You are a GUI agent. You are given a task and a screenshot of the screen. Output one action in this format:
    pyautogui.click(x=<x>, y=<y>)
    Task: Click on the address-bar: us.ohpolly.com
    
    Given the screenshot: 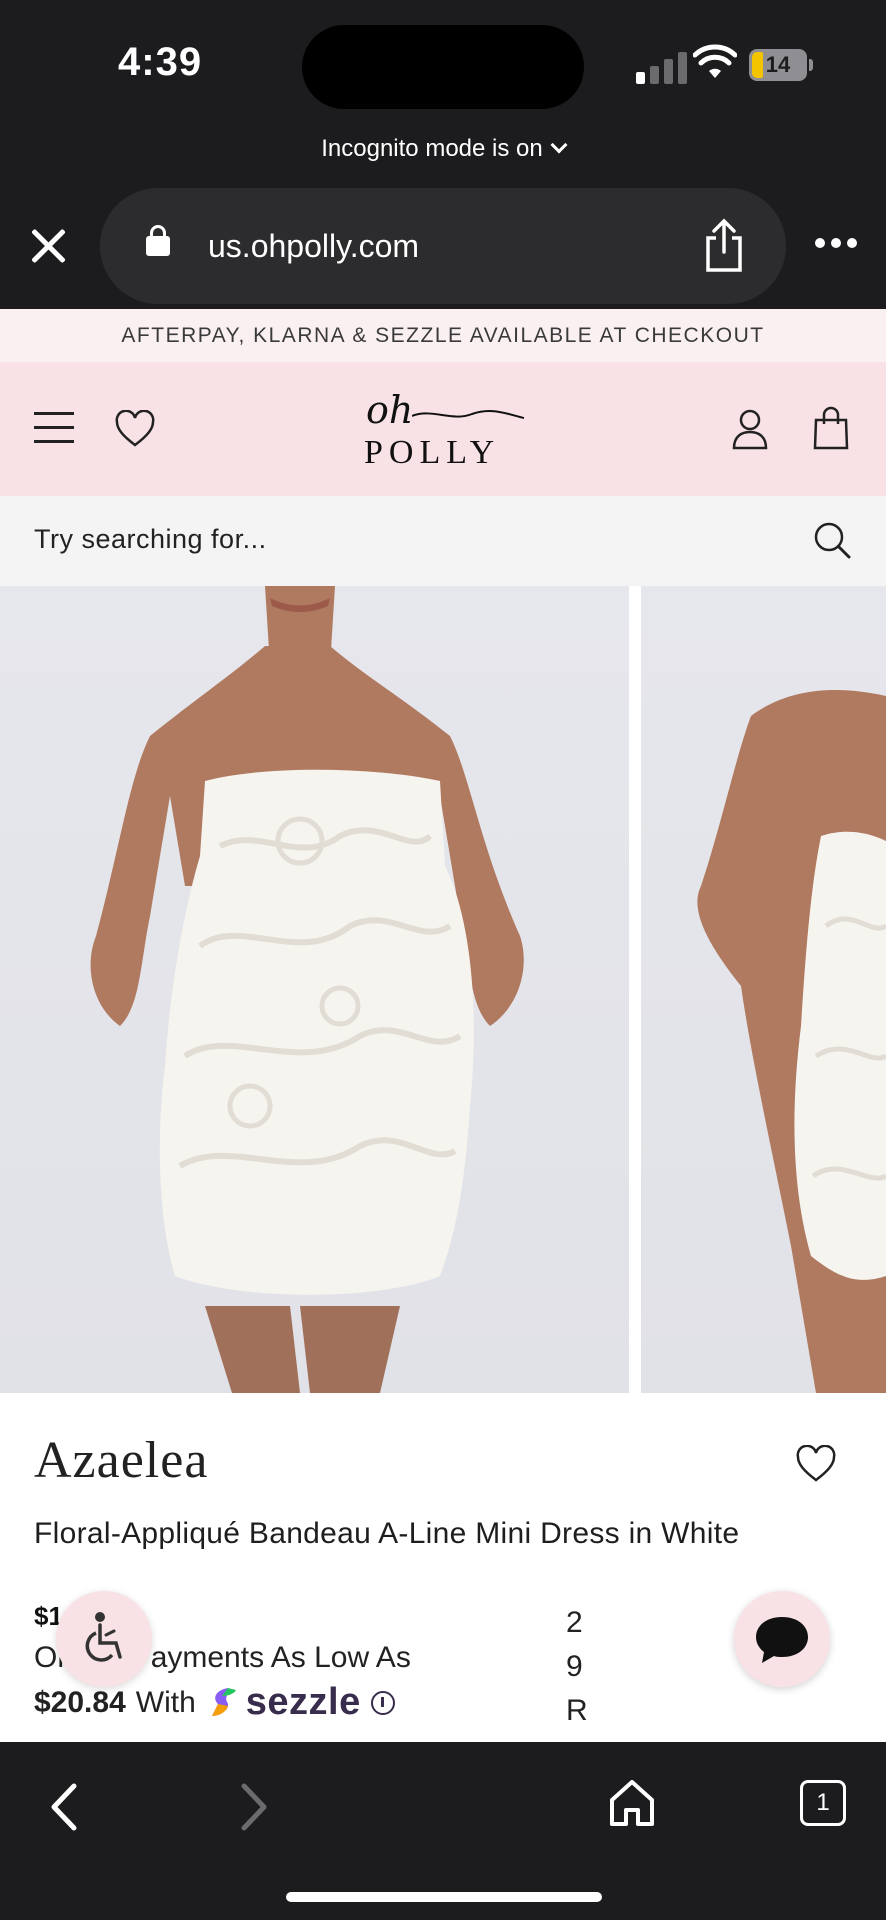 What is the action you would take?
    pyautogui.click(x=443, y=246)
    